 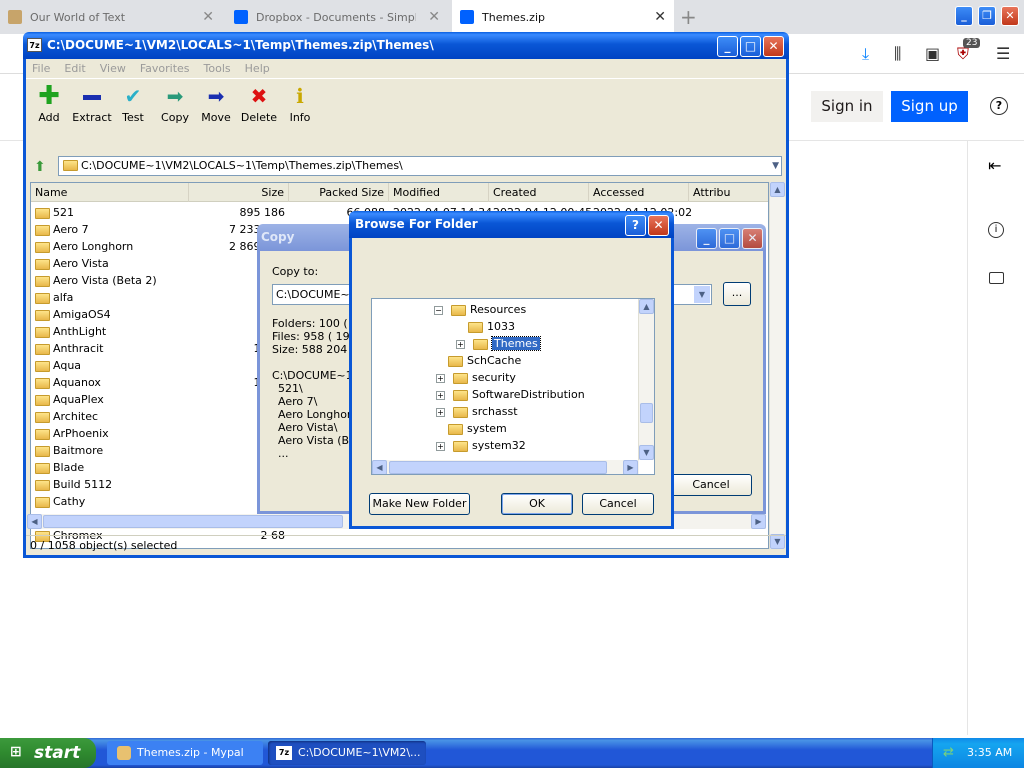 I want to click on new-tab-button: +, so click(x=688, y=17).